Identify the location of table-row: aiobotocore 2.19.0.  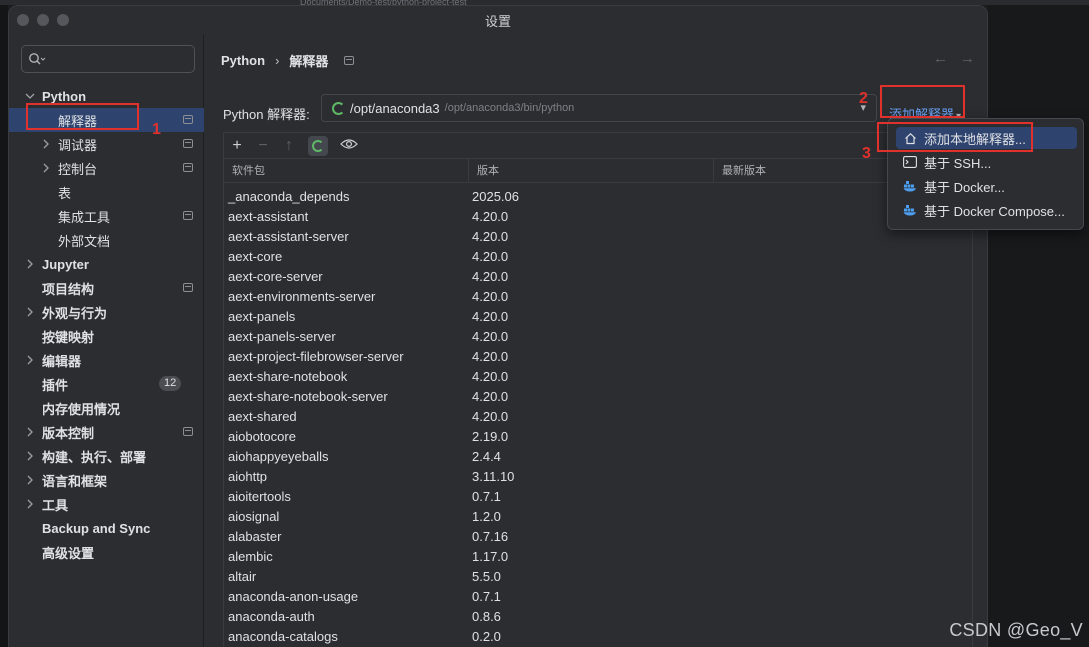
(598, 437).